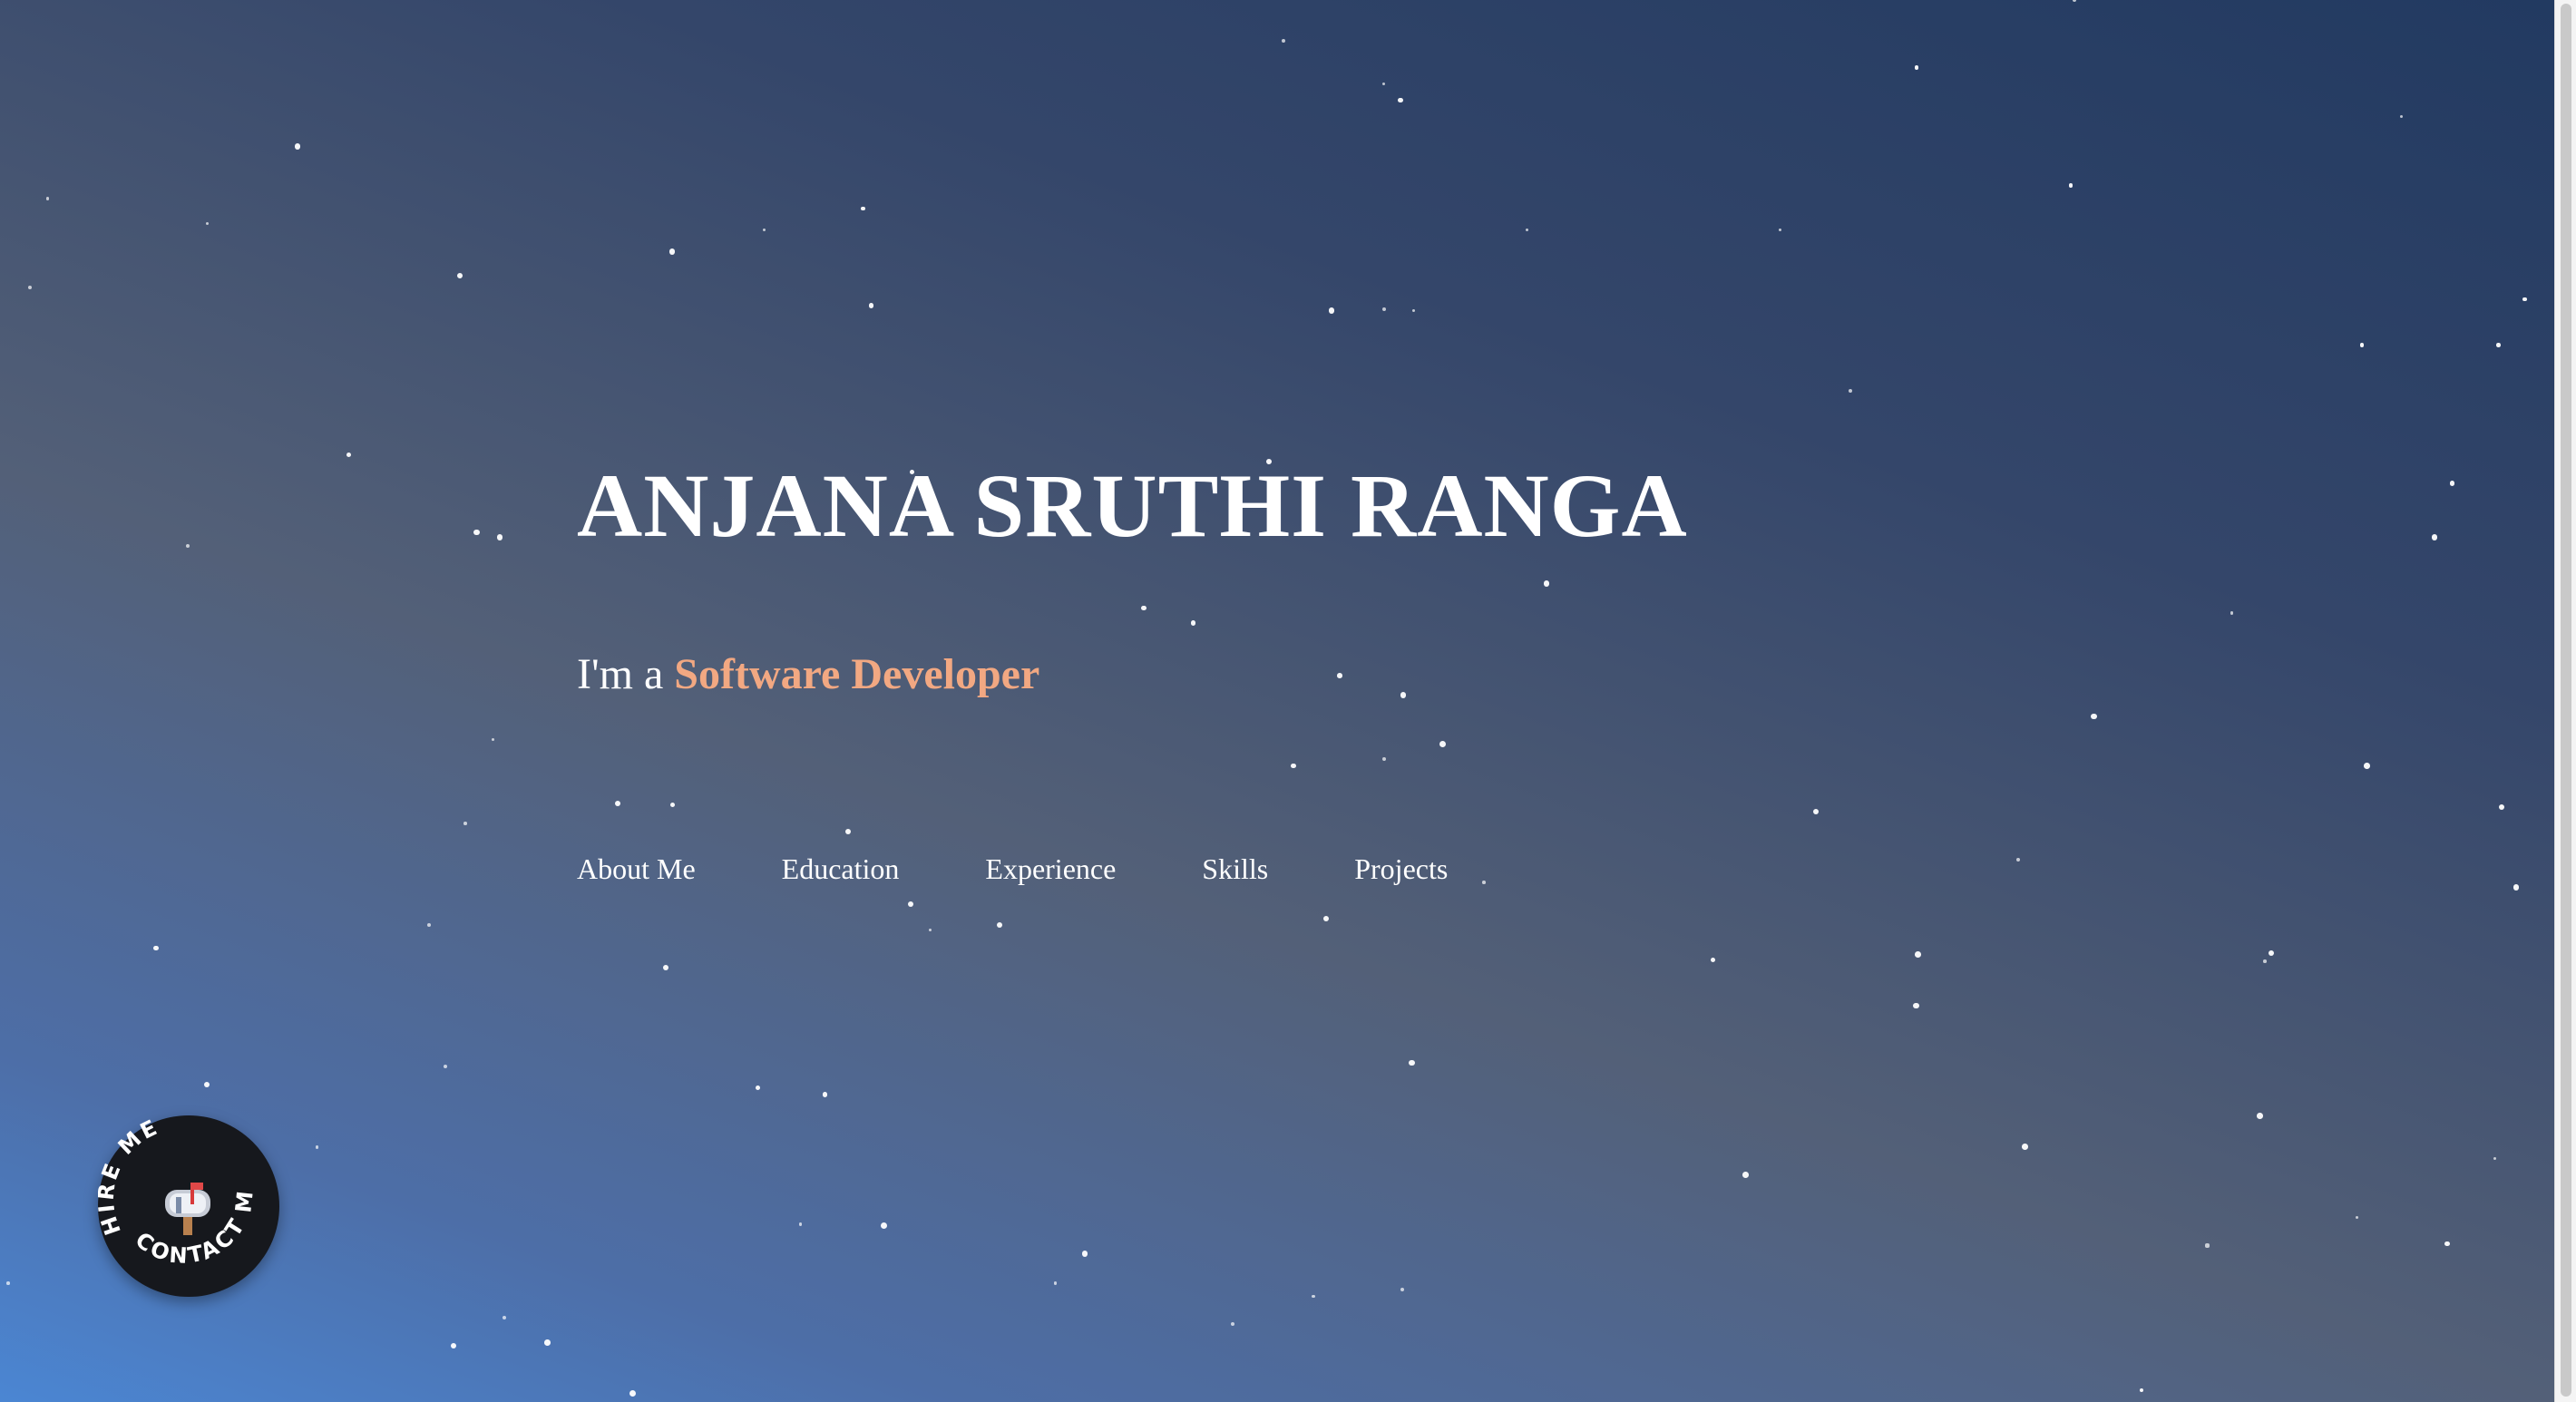 The height and width of the screenshot is (1402, 2576). I want to click on tagline-role: Software Developer, so click(857, 674).